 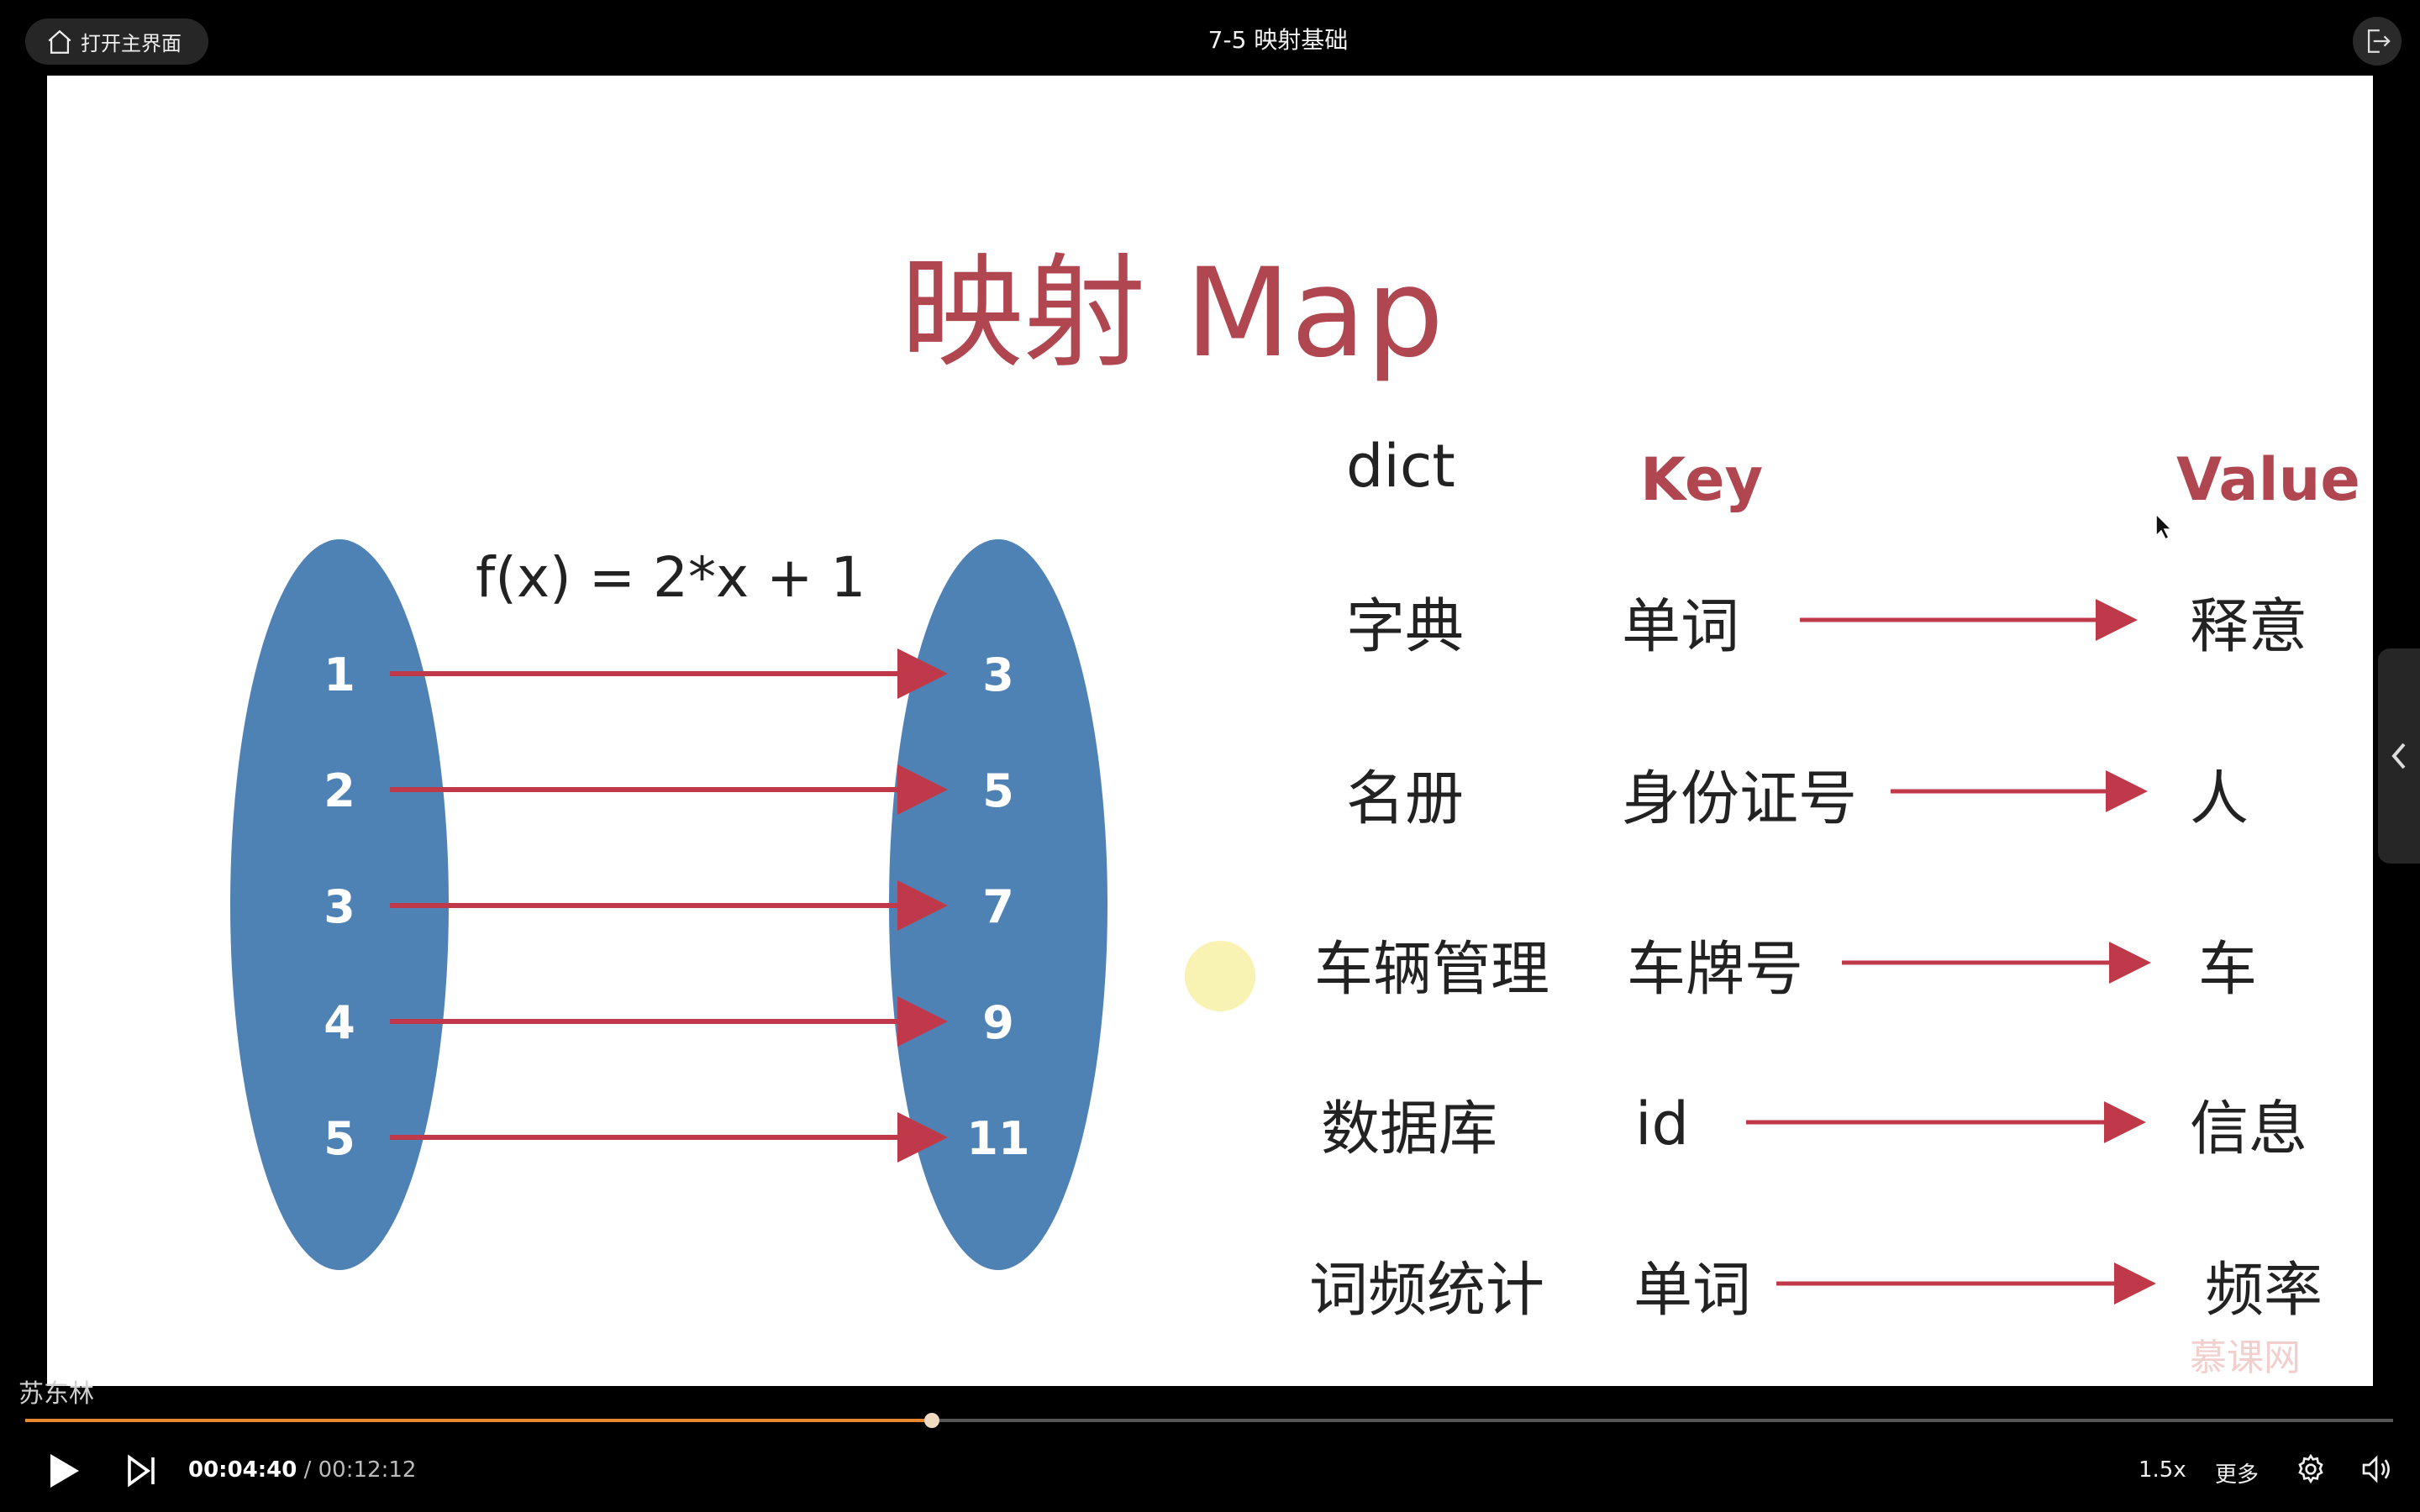 What do you see at coordinates (2311, 1469) in the screenshot?
I see `gear-icon` at bounding box center [2311, 1469].